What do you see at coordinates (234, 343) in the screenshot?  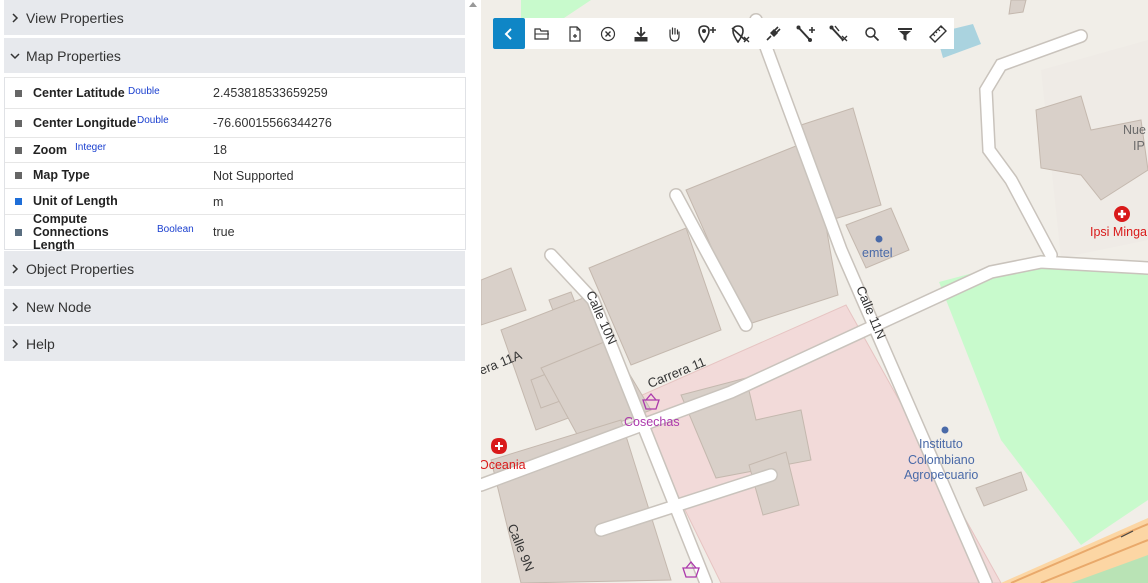 I see `section-help: Help` at bounding box center [234, 343].